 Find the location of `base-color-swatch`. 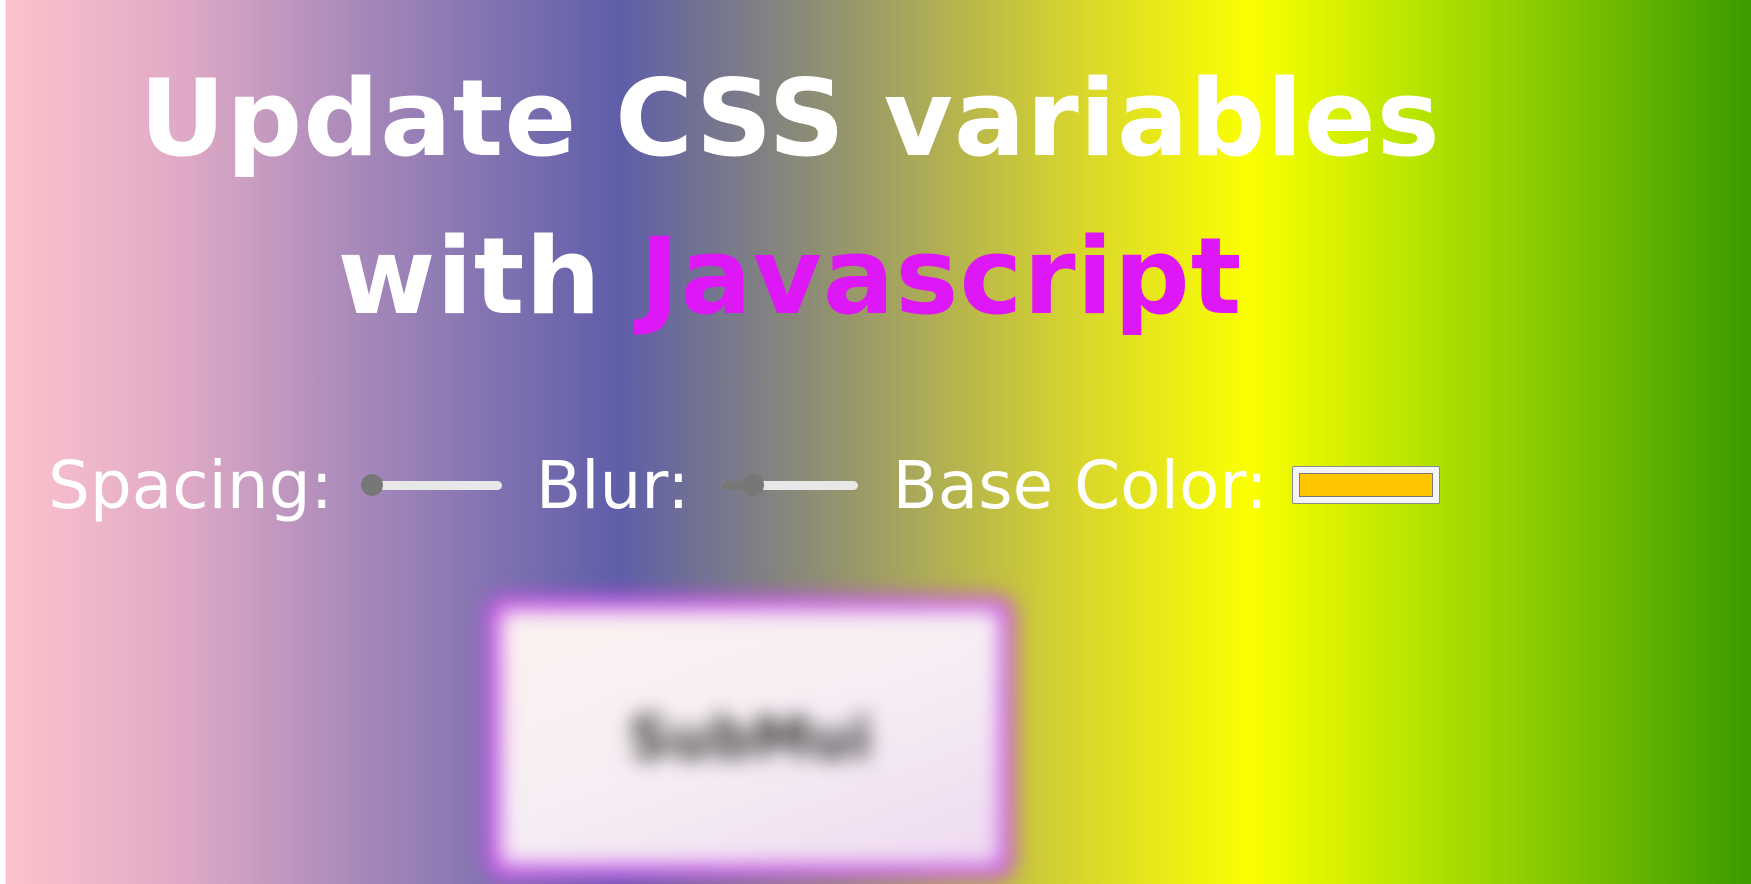

base-color-swatch is located at coordinates (1365, 485).